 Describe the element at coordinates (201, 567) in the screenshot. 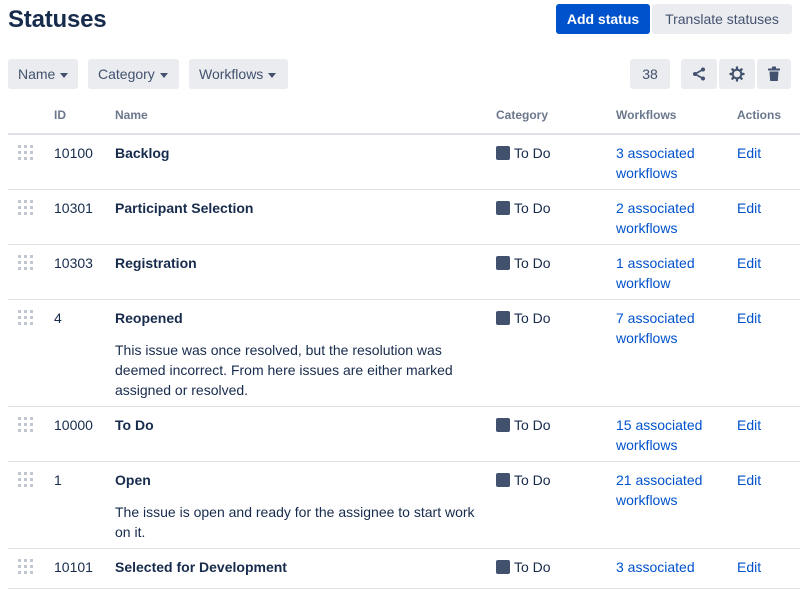

I see `status-name: Selected for Development` at that location.